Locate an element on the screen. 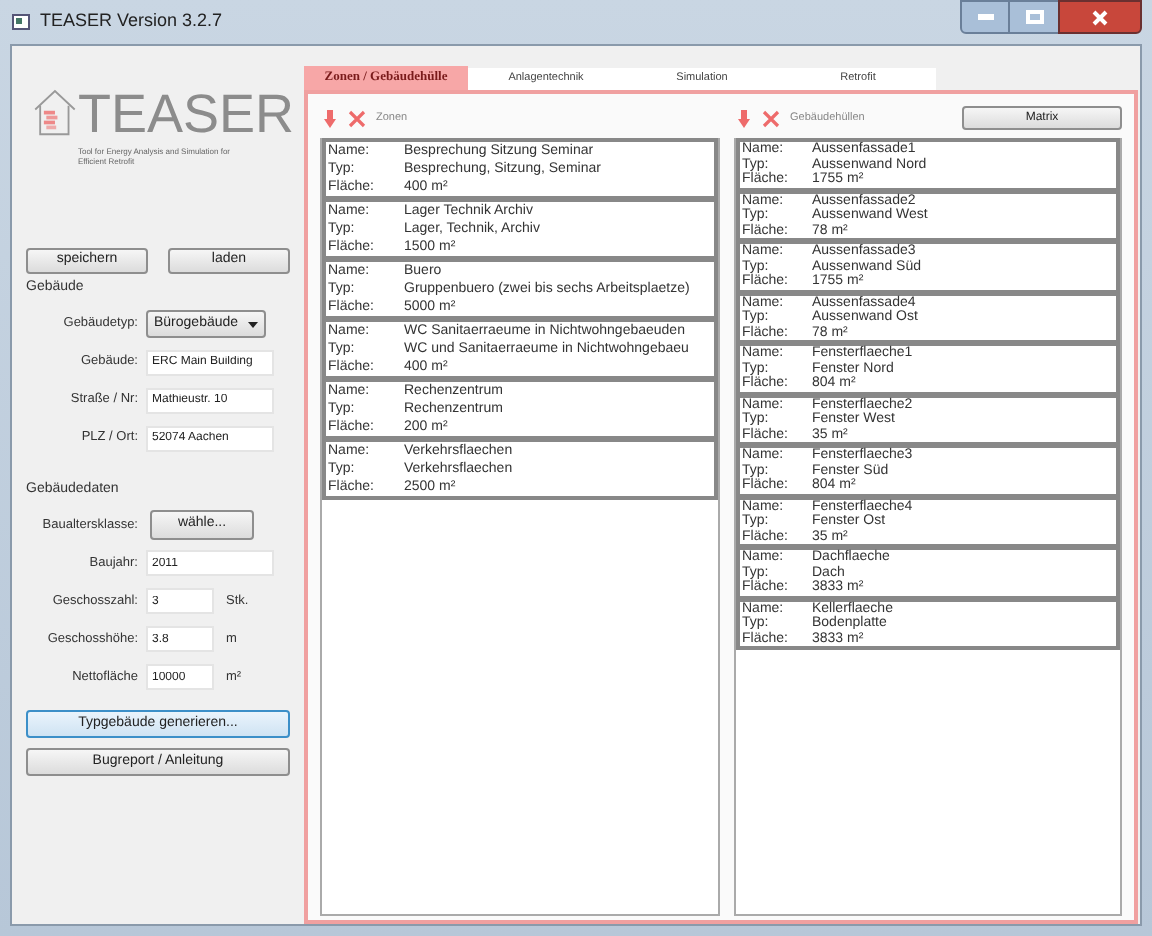 The image size is (1152, 936). minimize-button is located at coordinates (985, 17).